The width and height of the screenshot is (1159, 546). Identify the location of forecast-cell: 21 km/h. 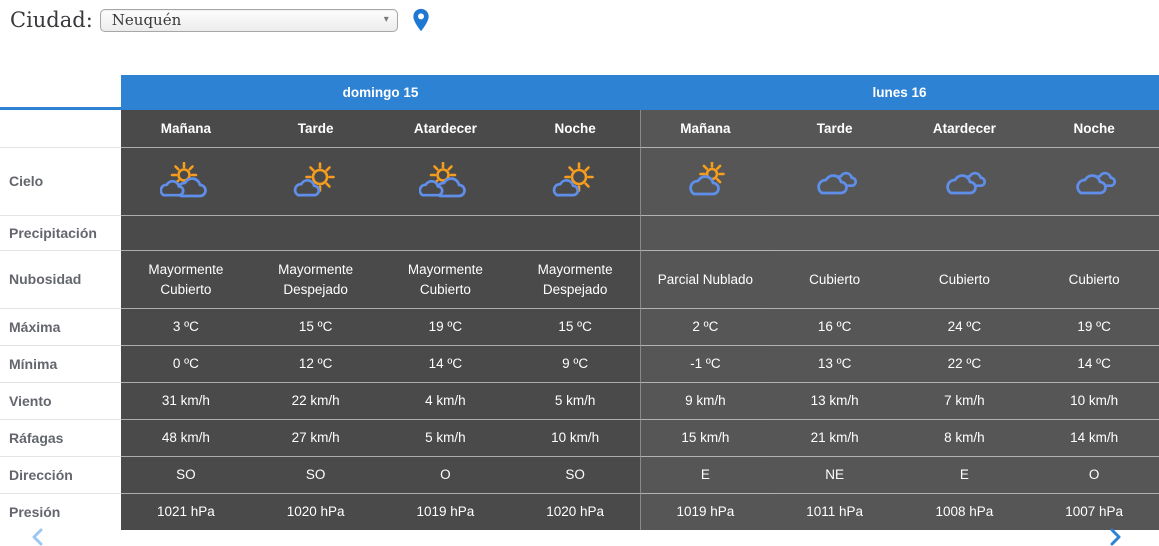
(834, 437).